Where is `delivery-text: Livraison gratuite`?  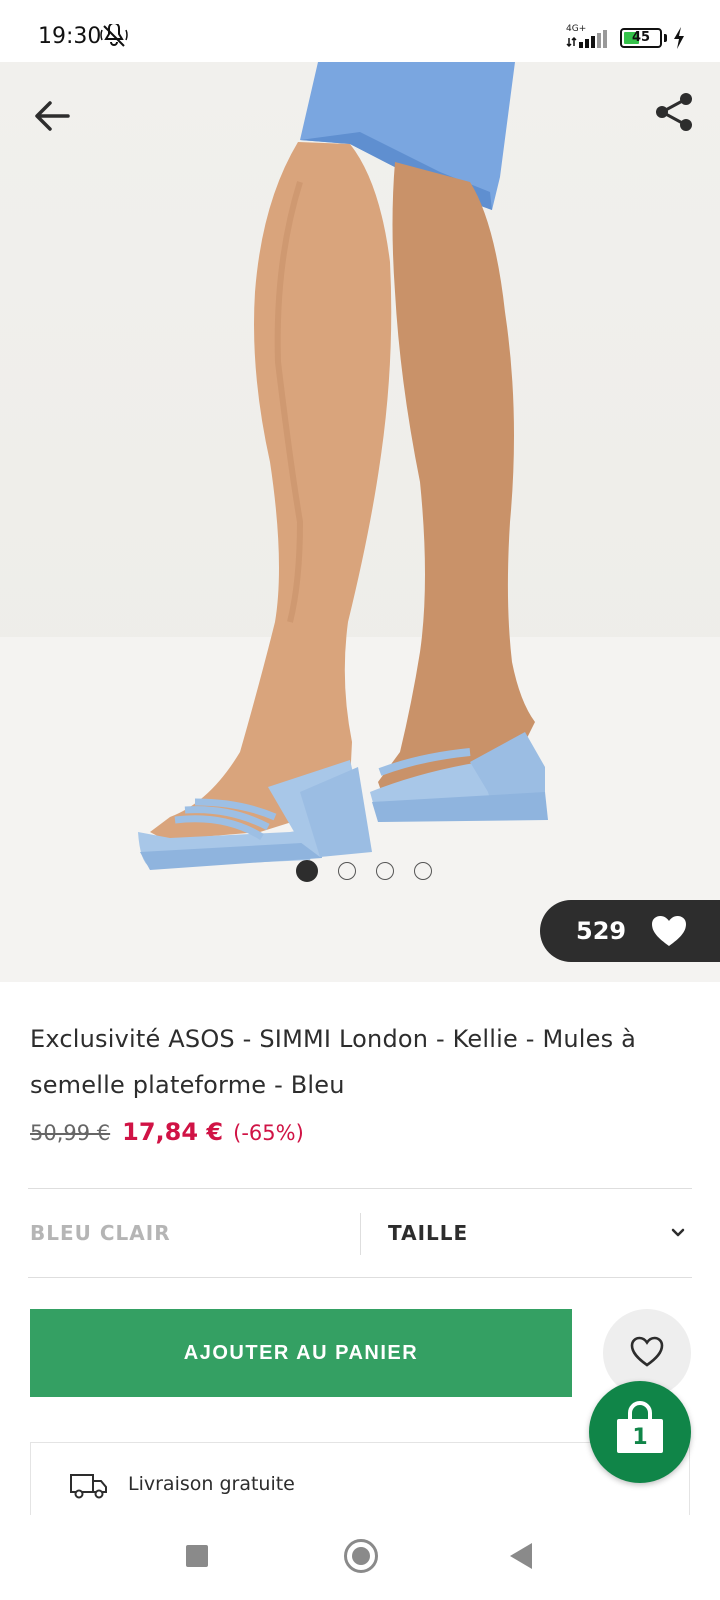
delivery-text: Livraison gratuite is located at coordinates (211, 1484).